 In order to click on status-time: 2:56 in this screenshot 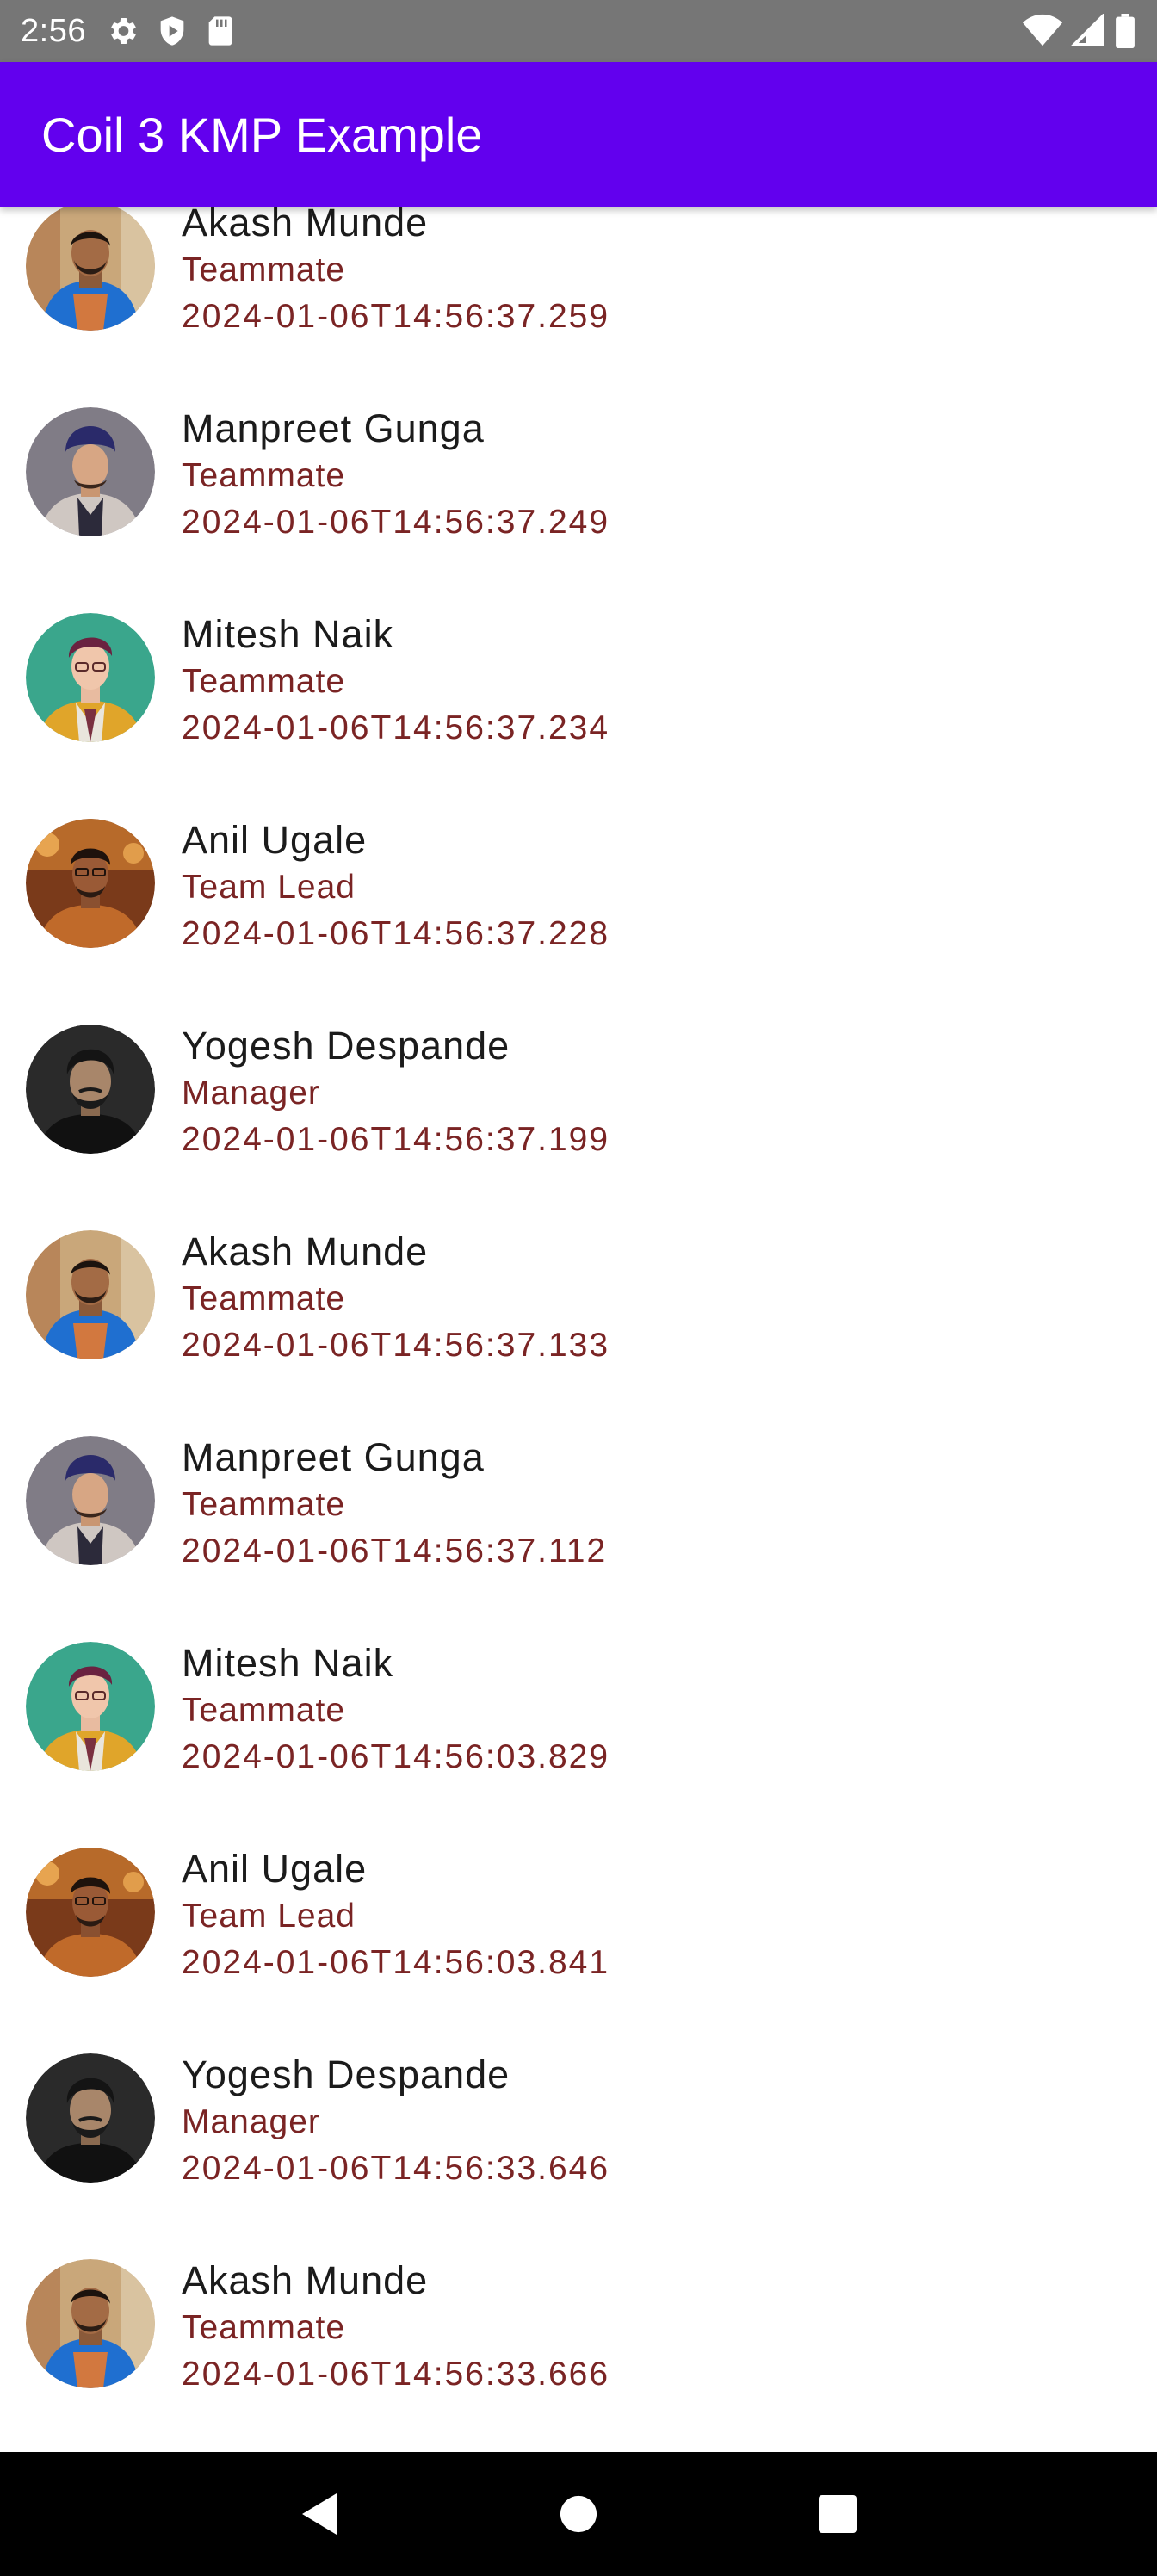, I will do `click(54, 30)`.